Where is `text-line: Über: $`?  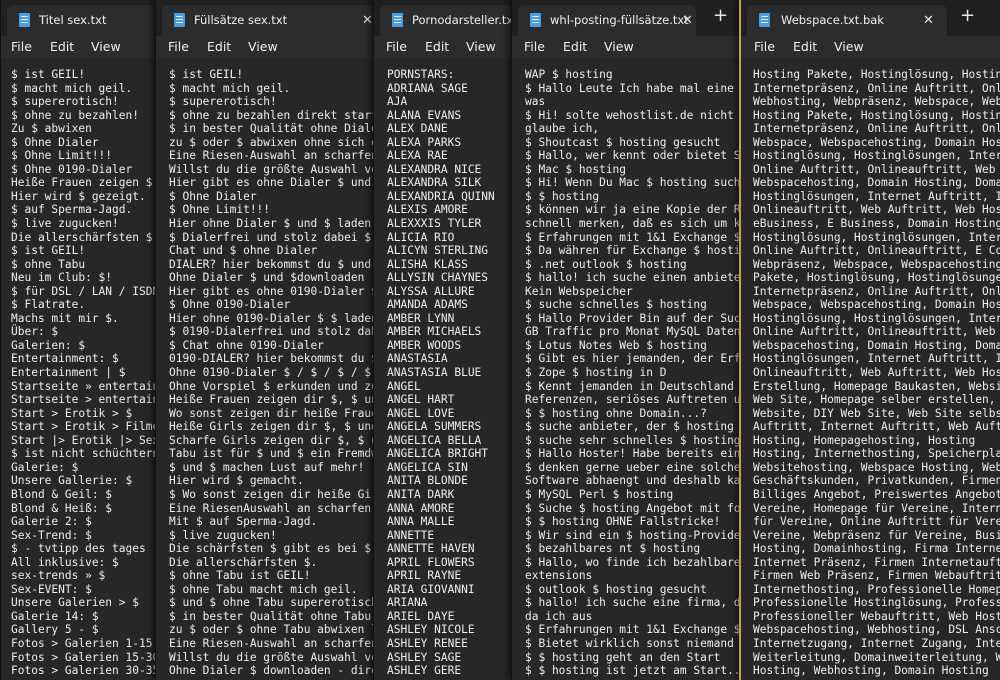 text-line: Über: $ is located at coordinates (35, 332).